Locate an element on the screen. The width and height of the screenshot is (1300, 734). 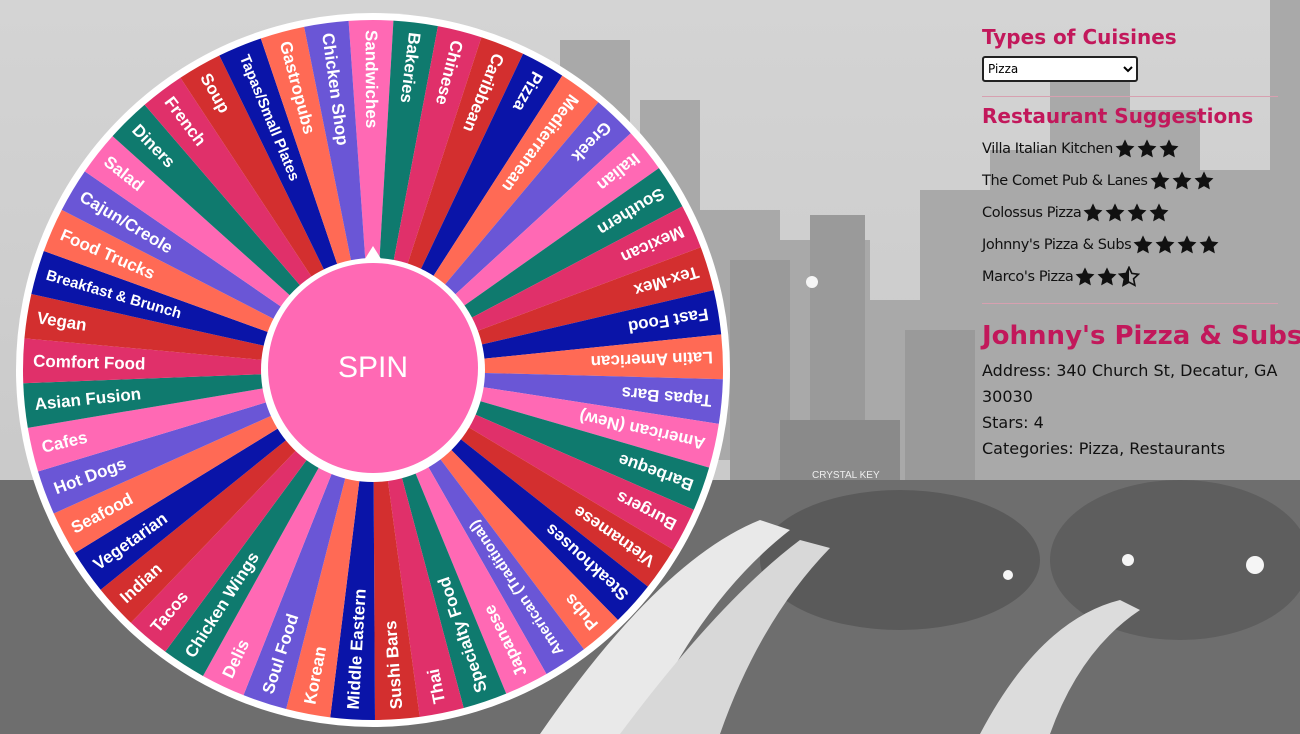
suggestion-item: Villa Italian Kitchen is located at coordinates (1130, 149).